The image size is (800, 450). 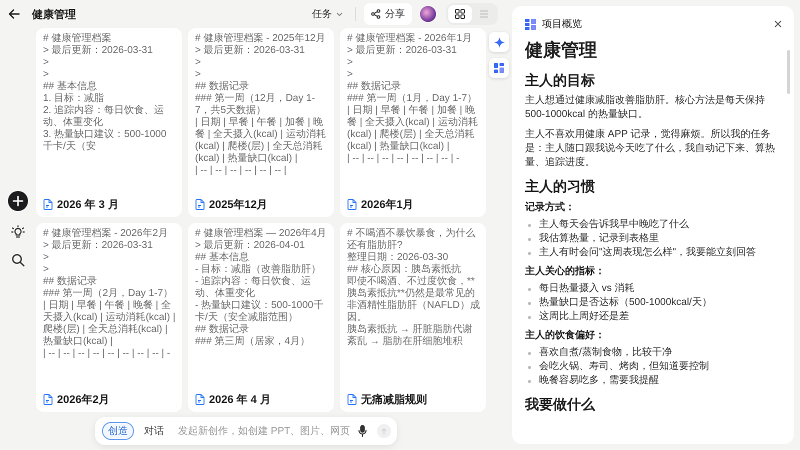 I want to click on page-title: 健康管理, so click(x=54, y=15).